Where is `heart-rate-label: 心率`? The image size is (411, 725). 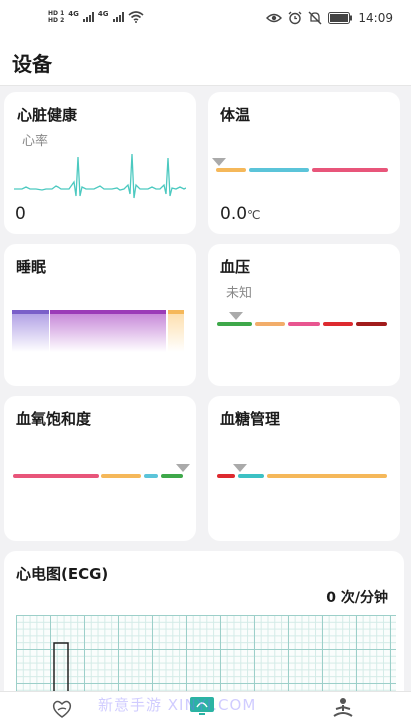
heart-rate-label: 心率 is located at coordinates (35, 141).